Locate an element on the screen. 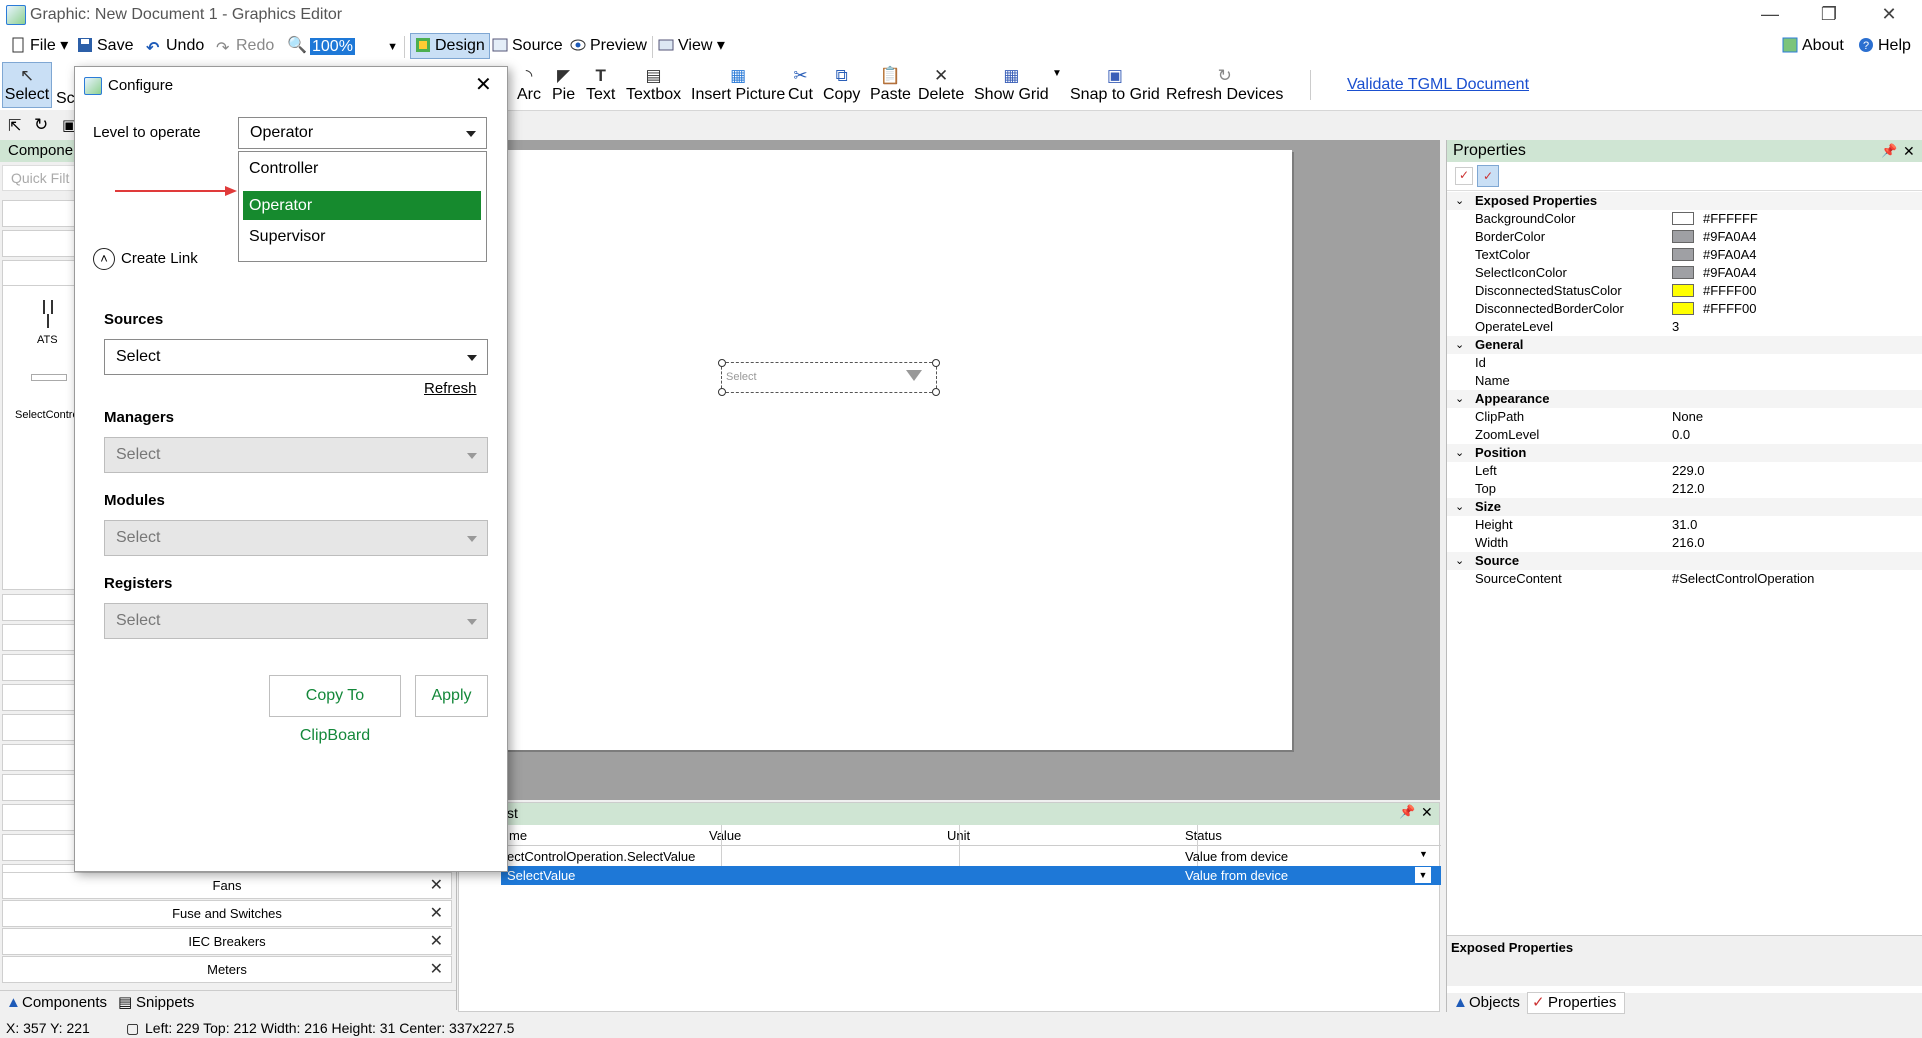  prop-disconnected-status-color: DisconnectedStatusColor #FFFF00 is located at coordinates (1684, 291).